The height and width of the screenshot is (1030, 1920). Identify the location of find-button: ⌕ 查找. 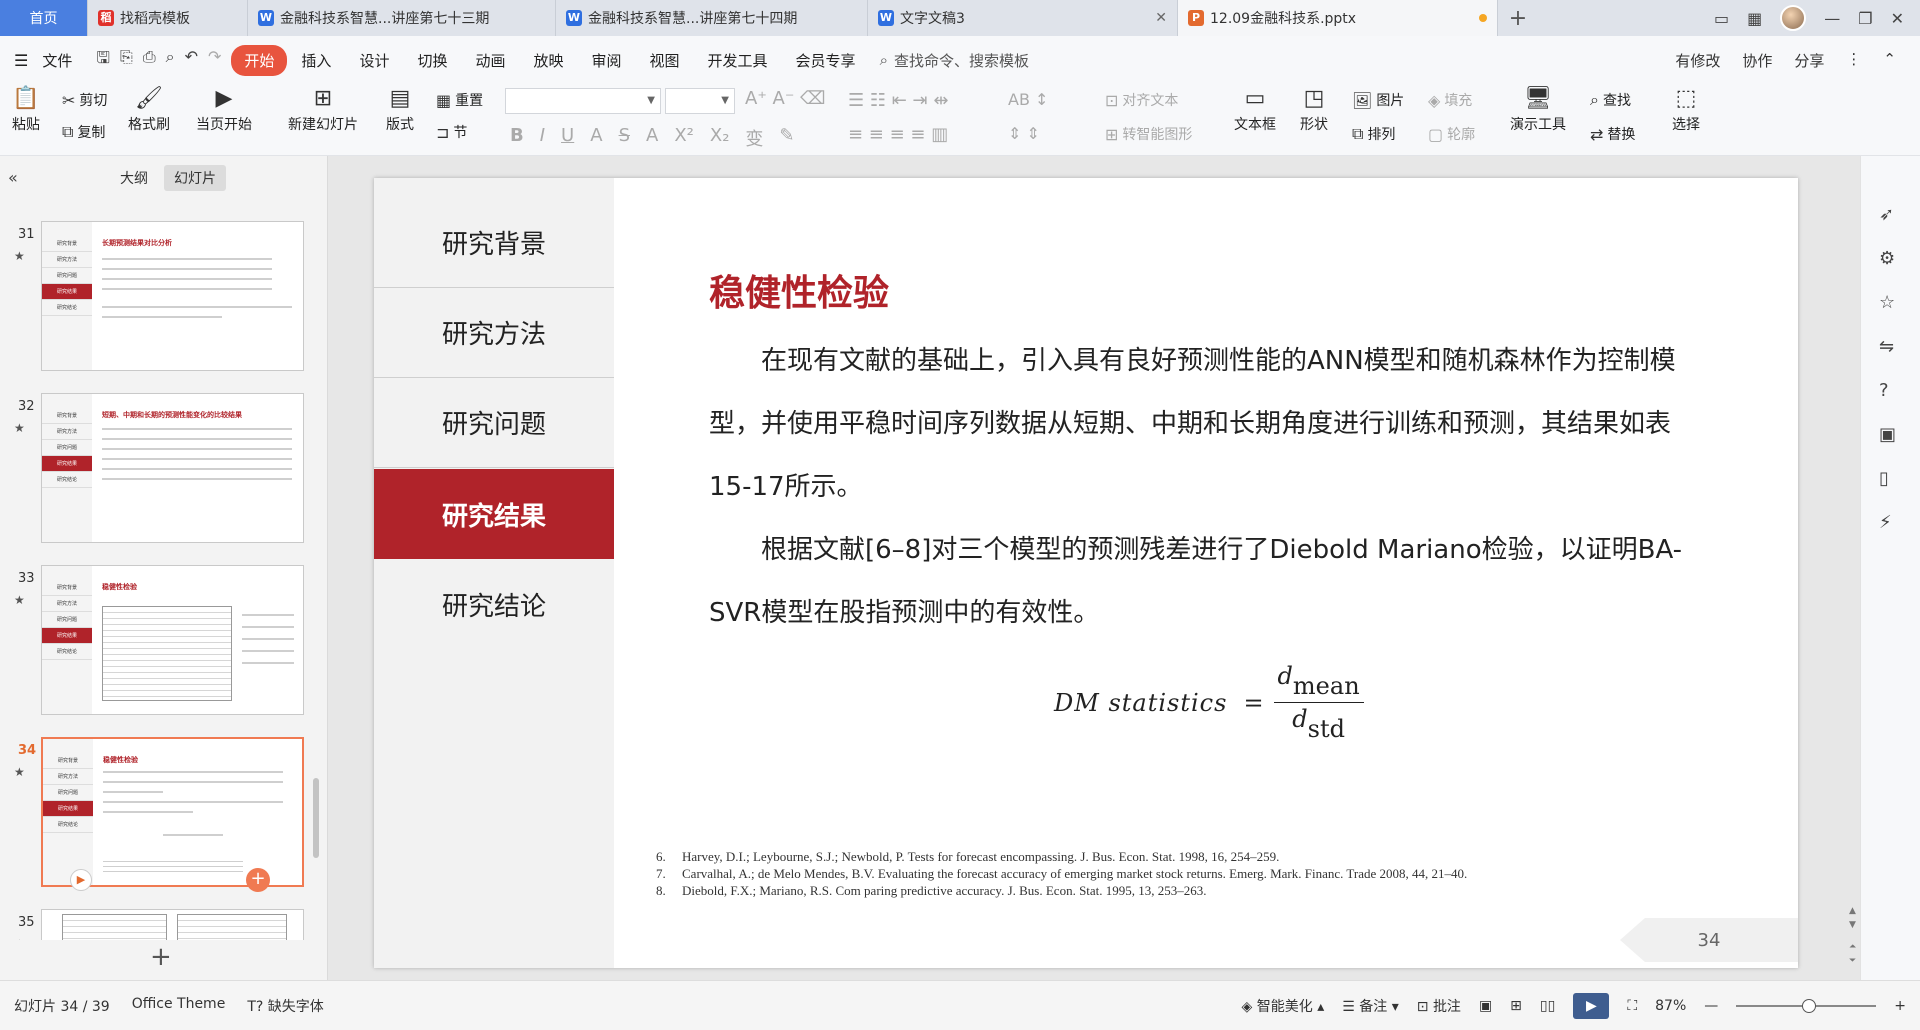
(1610, 100).